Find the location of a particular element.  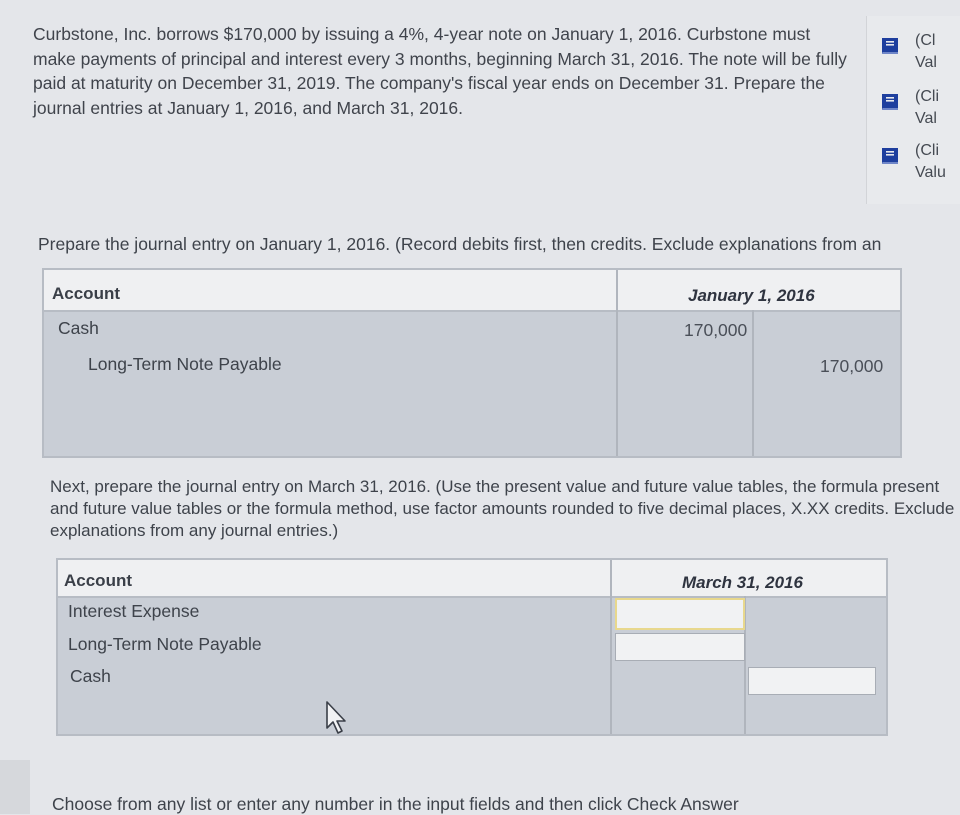

side-panel: (Cl Val (Cli Val (Cli Valu is located at coordinates (913, 110).